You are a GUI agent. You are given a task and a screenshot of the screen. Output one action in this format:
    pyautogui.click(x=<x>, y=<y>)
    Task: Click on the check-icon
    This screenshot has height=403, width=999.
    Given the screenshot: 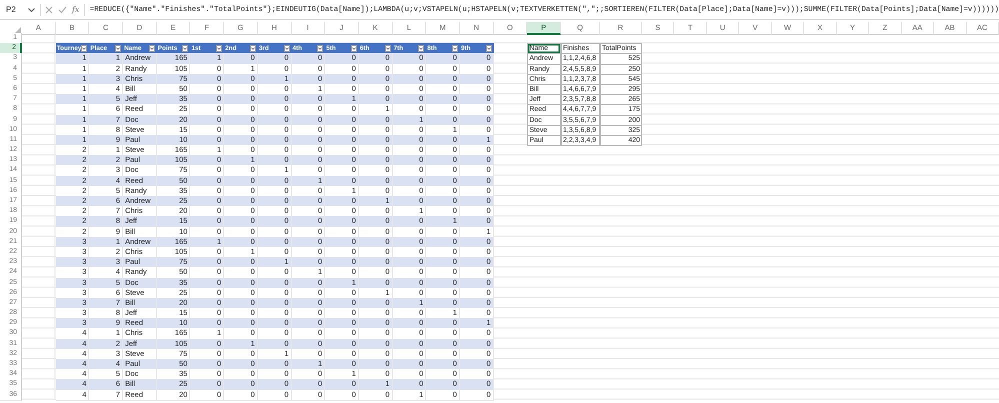 What is the action you would take?
    pyautogui.click(x=62, y=10)
    